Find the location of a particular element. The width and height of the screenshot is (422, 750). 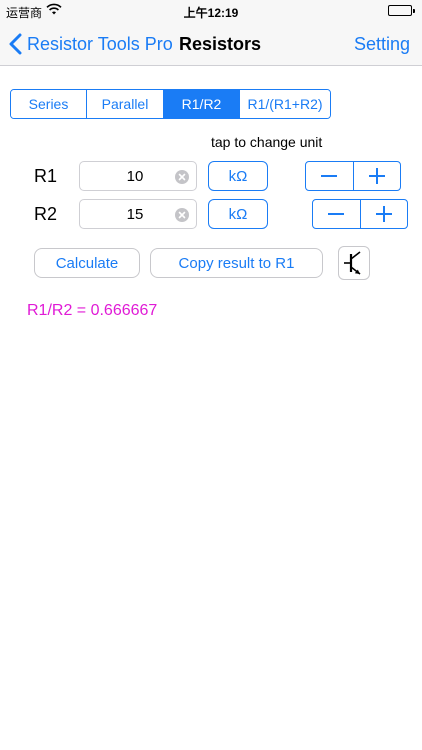

back-label: Resistor Tools Pro is located at coordinates (100, 43).